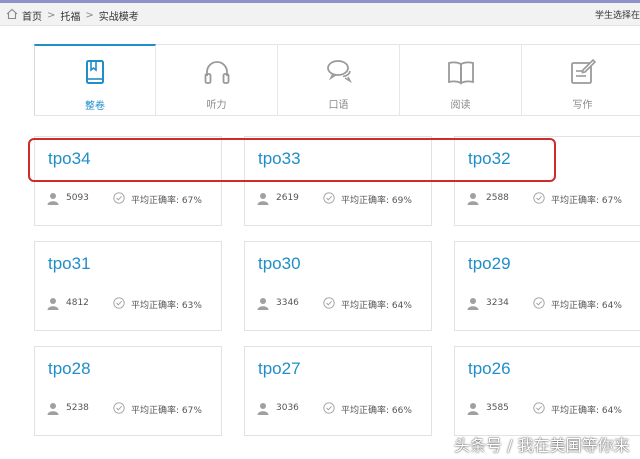 Image resolution: width=640 pixels, height=459 pixels. What do you see at coordinates (128, 391) in the screenshot?
I see `test-card: tpo28 5238 平均正确率: 67%` at bounding box center [128, 391].